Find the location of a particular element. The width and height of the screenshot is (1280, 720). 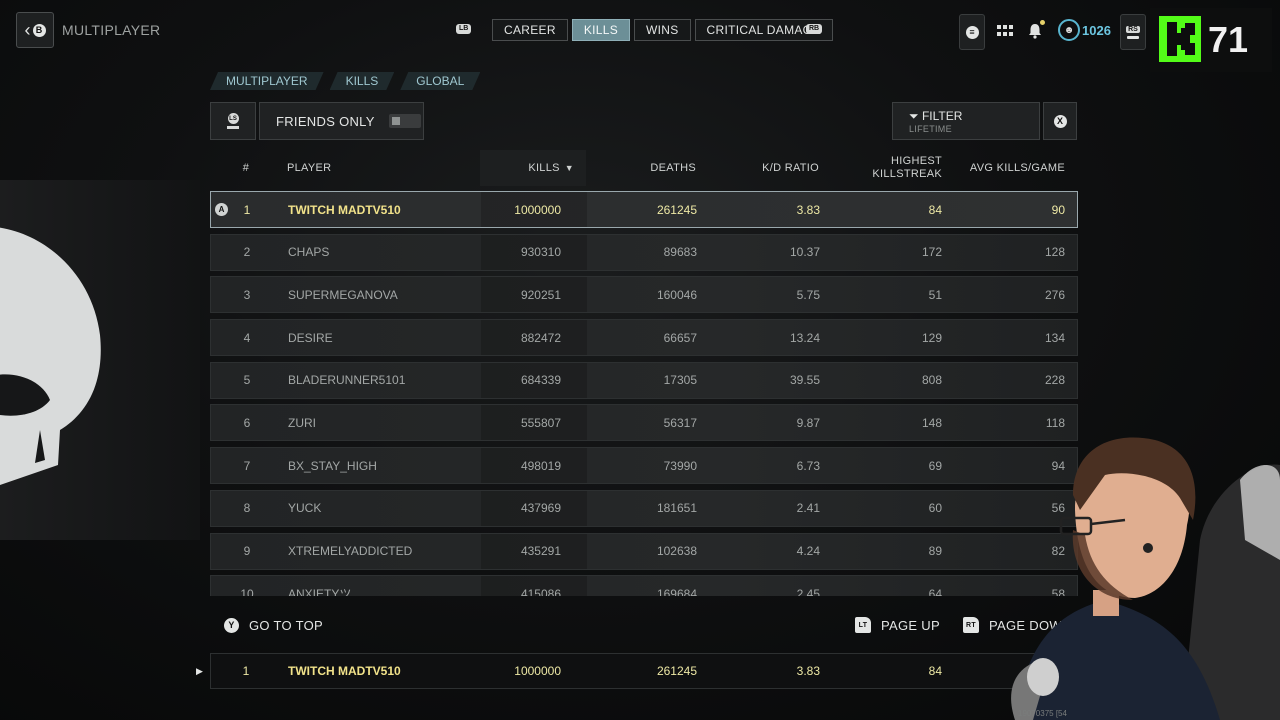

go-to-top-button: Y GO TO TOP is located at coordinates (273, 625).